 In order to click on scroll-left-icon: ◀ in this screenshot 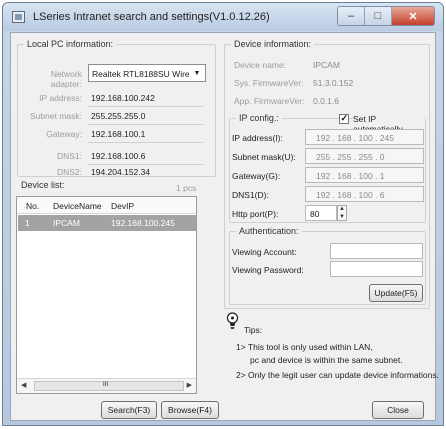, I will do `click(23, 385)`.